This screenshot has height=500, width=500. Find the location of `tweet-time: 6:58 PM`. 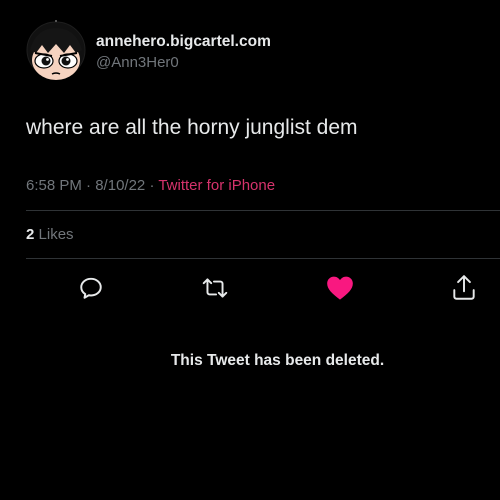

tweet-time: 6:58 PM is located at coordinates (54, 185).